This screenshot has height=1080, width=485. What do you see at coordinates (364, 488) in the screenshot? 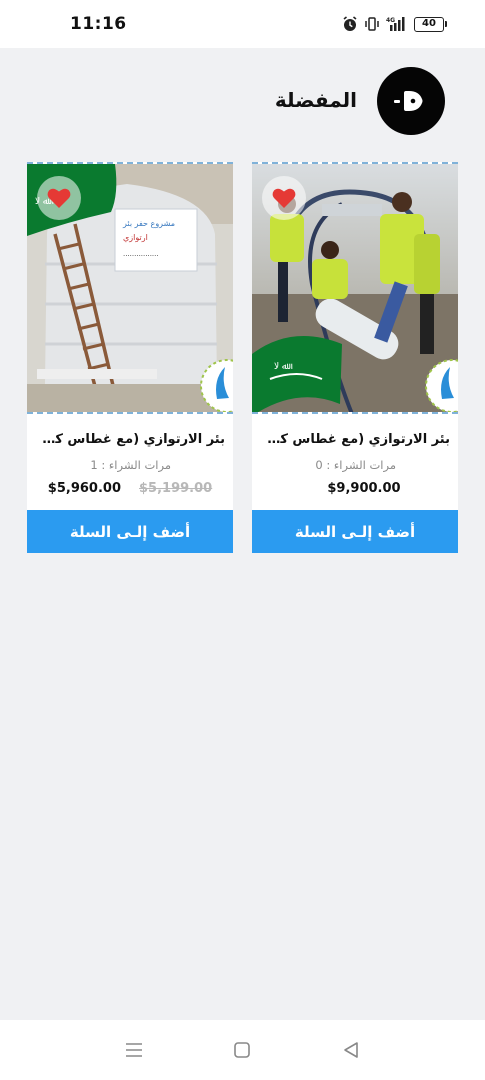
I see `current-price: $9,900.00` at bounding box center [364, 488].